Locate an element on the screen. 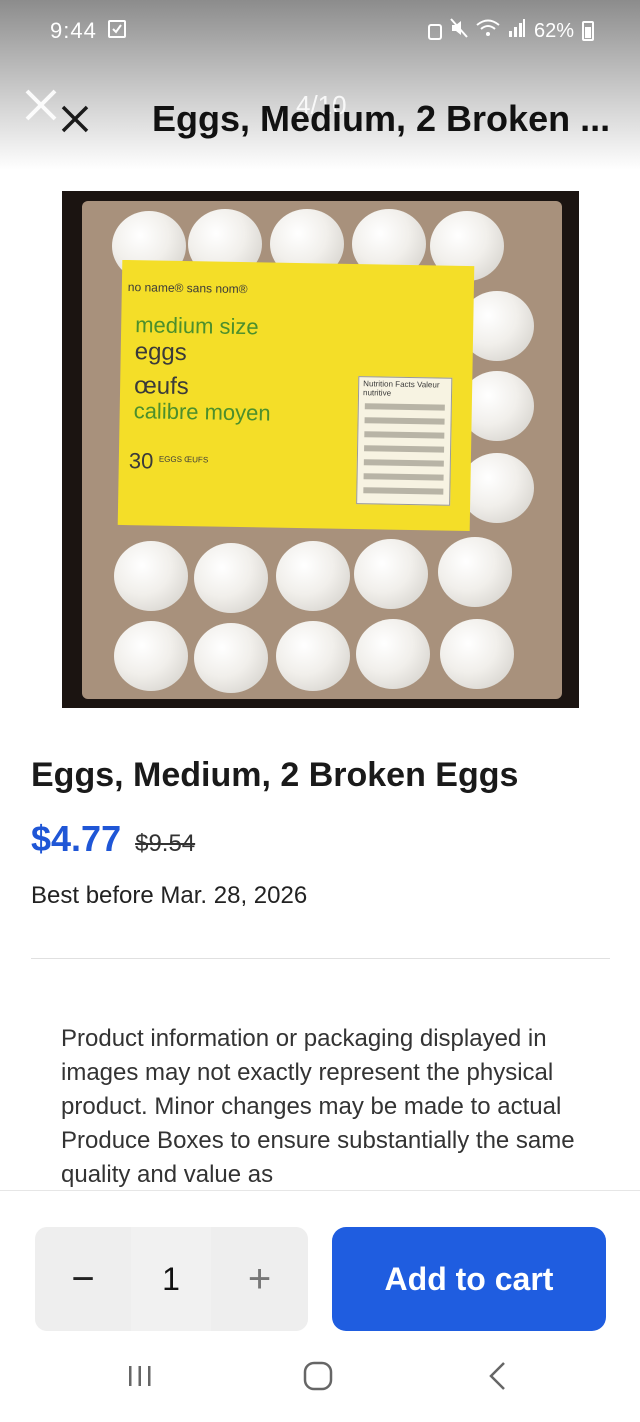 The height and width of the screenshot is (1422, 640). label-eggs: eggs is located at coordinates (161, 352).